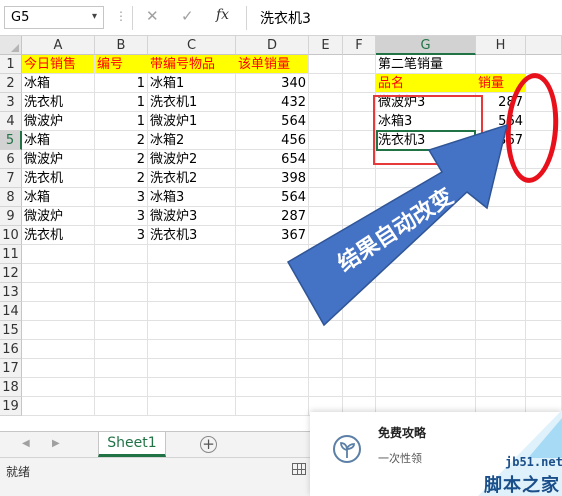 The width and height of the screenshot is (562, 496). I want to click on cell-a15, so click(58, 330).